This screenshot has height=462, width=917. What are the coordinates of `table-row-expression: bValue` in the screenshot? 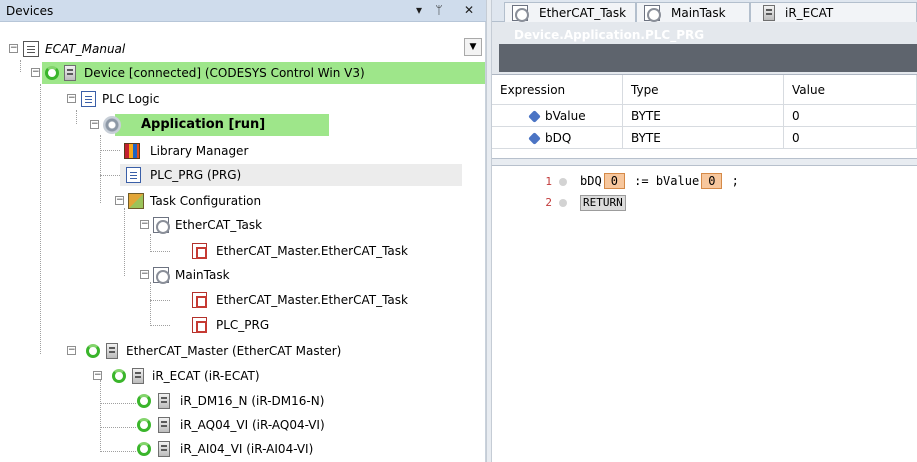 It's located at (557, 116).